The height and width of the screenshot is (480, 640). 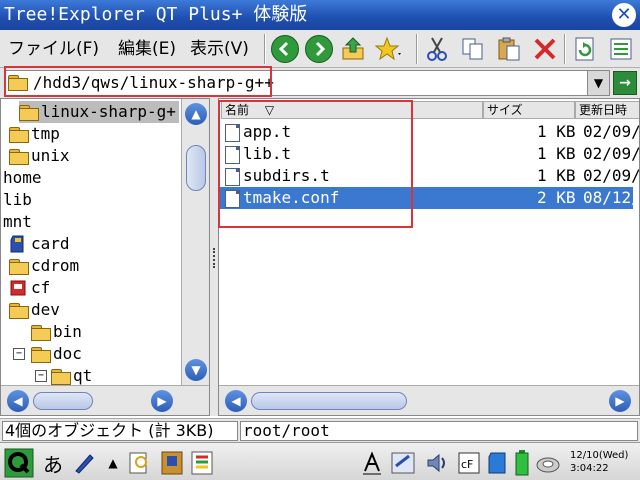 What do you see at coordinates (19, 463) in the screenshot?
I see `start-menu-button` at bounding box center [19, 463].